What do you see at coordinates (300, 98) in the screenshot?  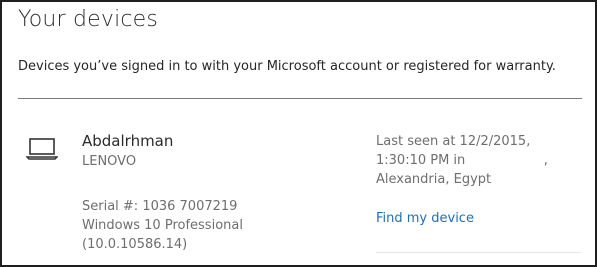 I see `divider` at bounding box center [300, 98].